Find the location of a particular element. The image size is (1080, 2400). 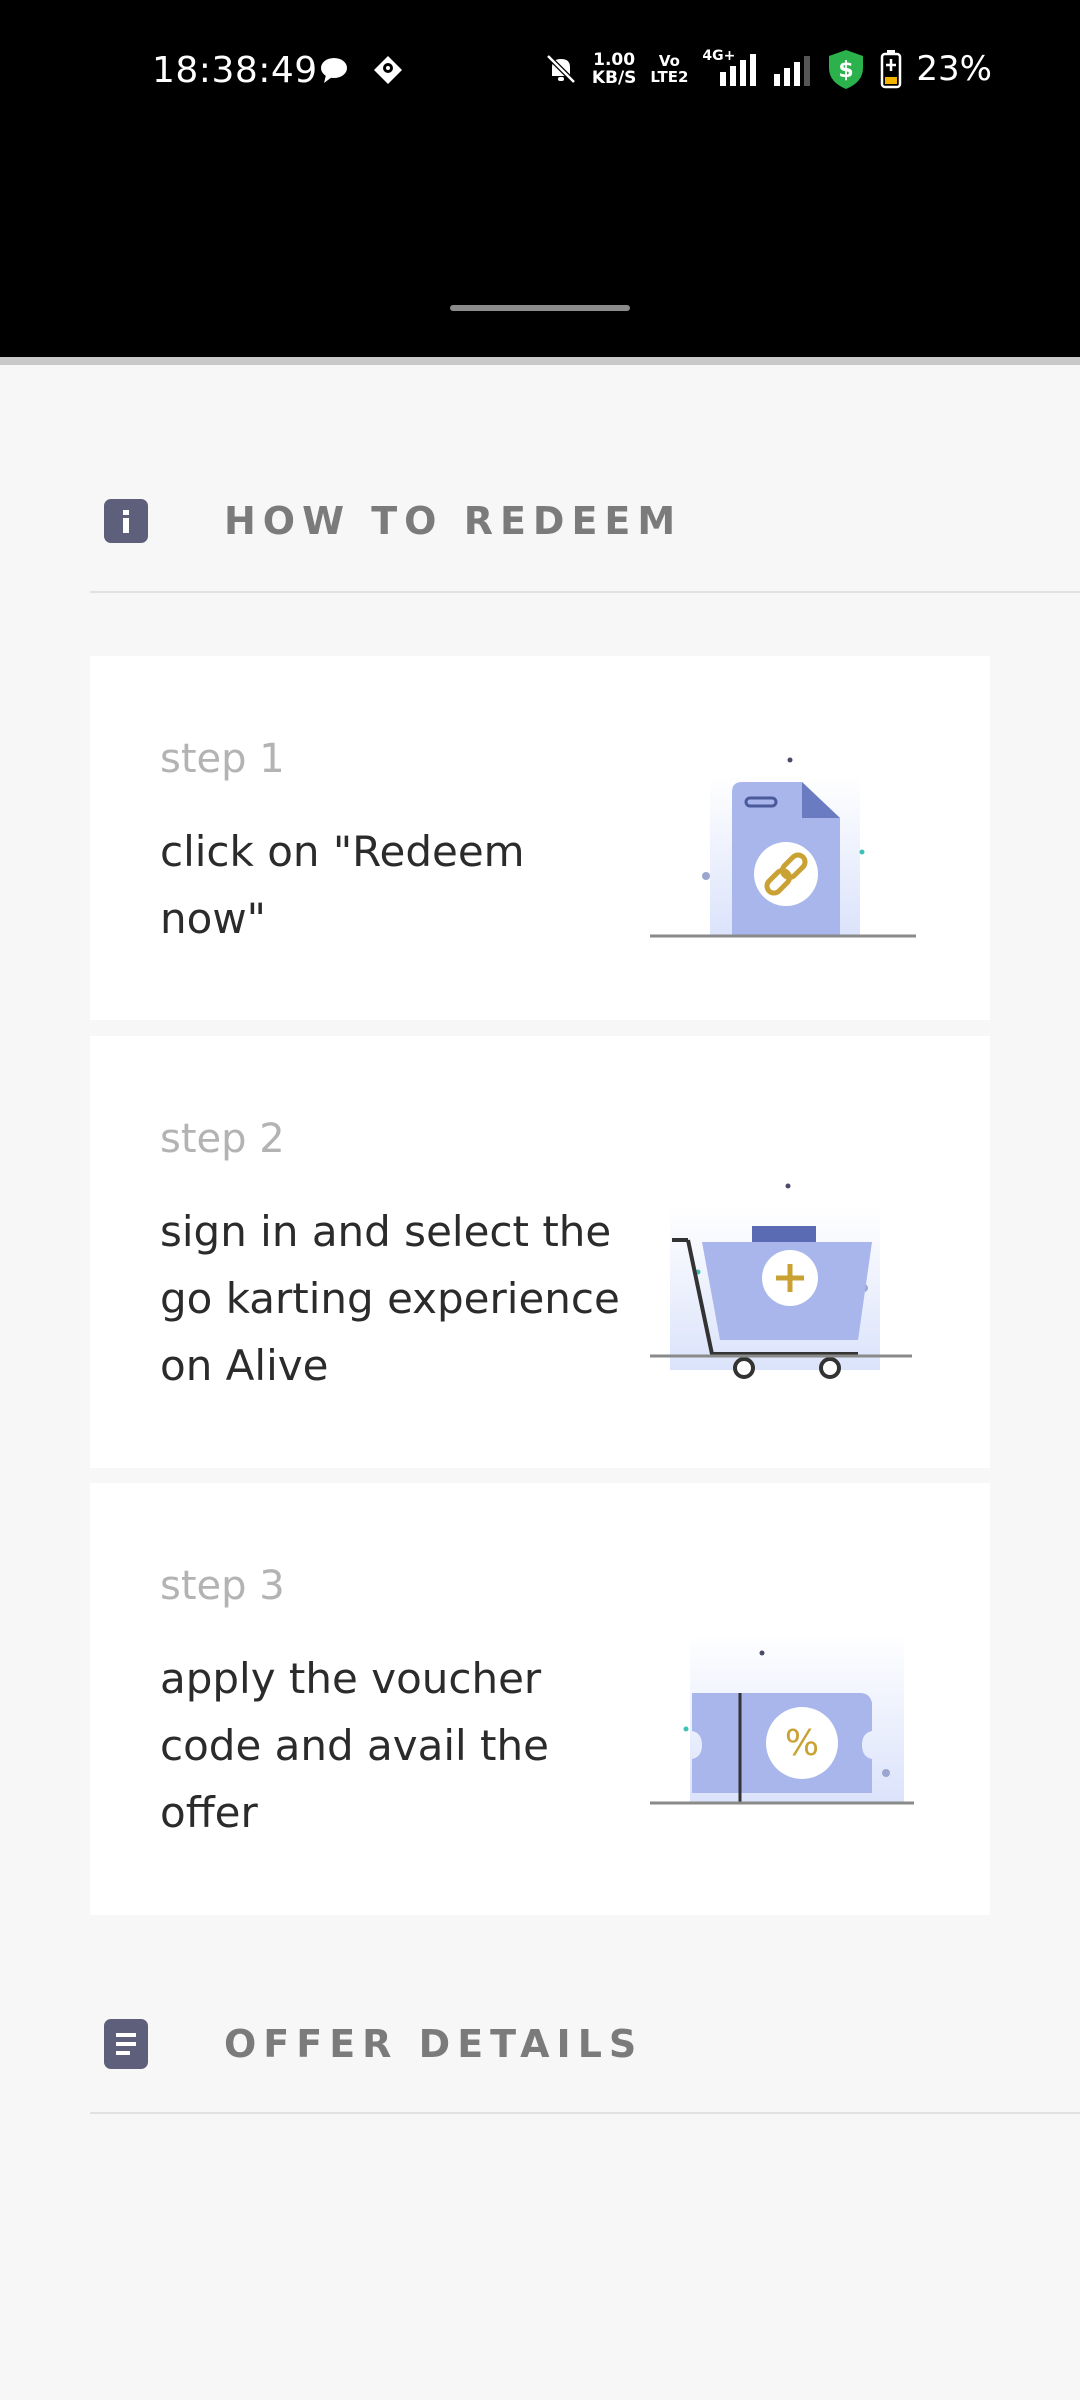

system-icons: 1.00 KB/S Vo LTE2 4G+ $ 23% is located at coordinates (768, 69).